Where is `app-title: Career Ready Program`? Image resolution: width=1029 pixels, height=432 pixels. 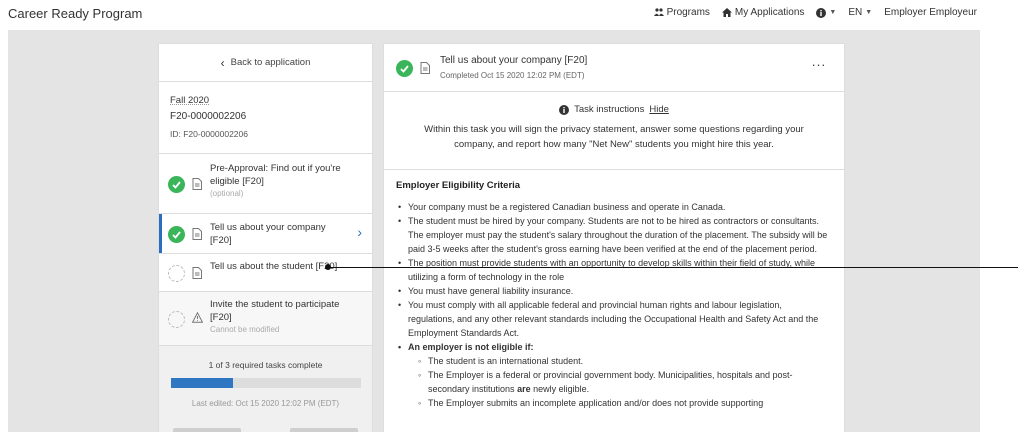
app-title: Career Ready Program is located at coordinates (75, 13).